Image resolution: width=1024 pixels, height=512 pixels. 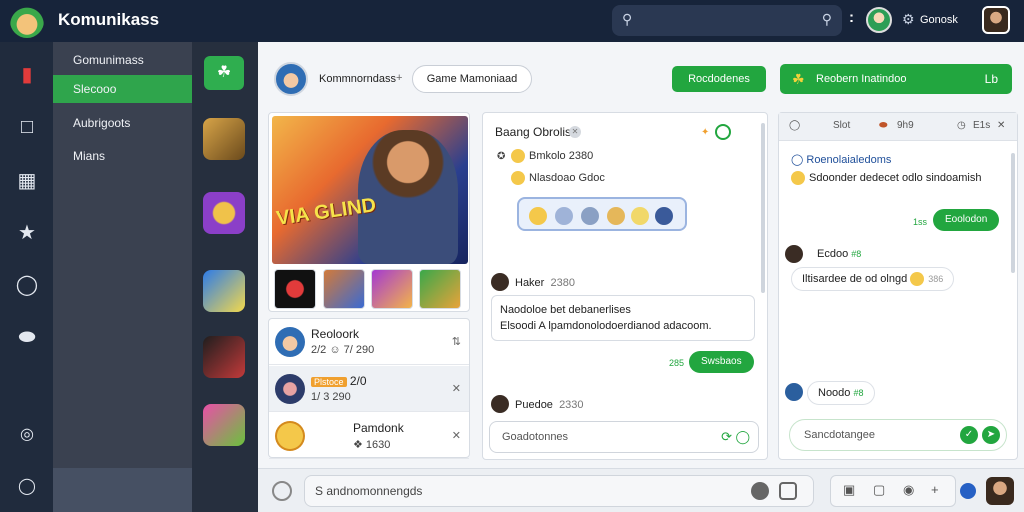 I want to click on clock-icon: ◷, so click(x=961, y=125).